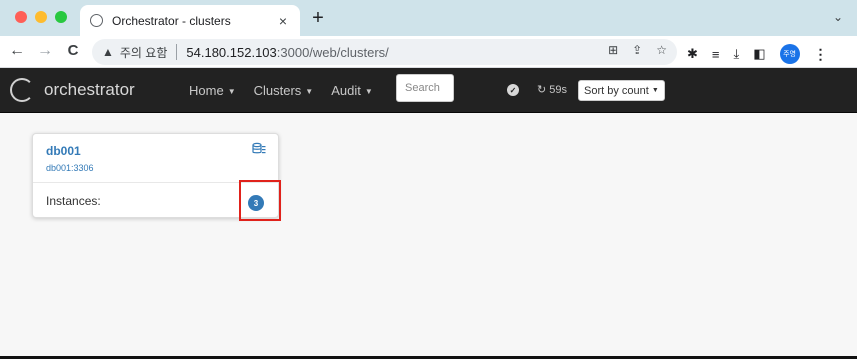 This screenshot has height=359, width=857. I want to click on extension-icons: ✱ ≡ ⤓ ◧ 주영 ⋮, so click(757, 54).